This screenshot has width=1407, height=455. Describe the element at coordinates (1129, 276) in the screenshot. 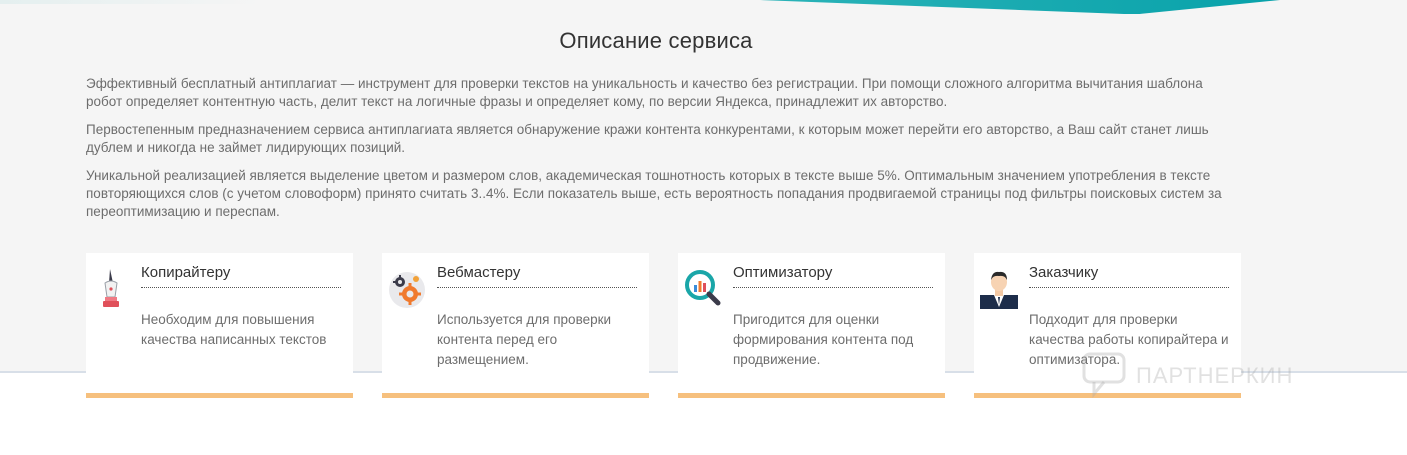

I see `card-title: Заказчику` at that location.